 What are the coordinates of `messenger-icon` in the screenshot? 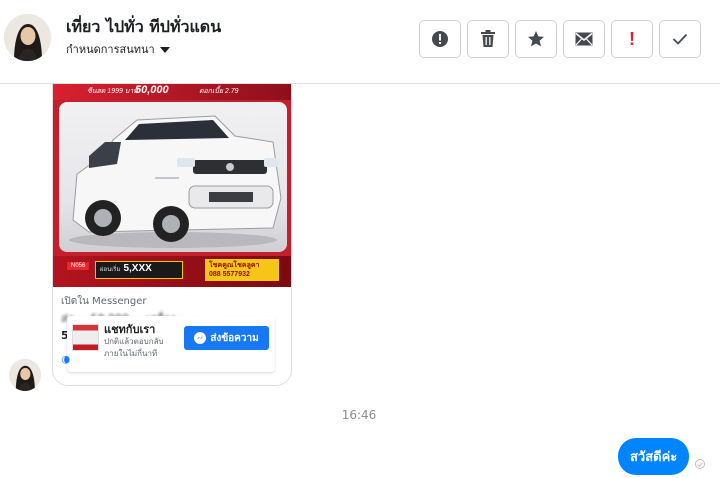 It's located at (200, 338).